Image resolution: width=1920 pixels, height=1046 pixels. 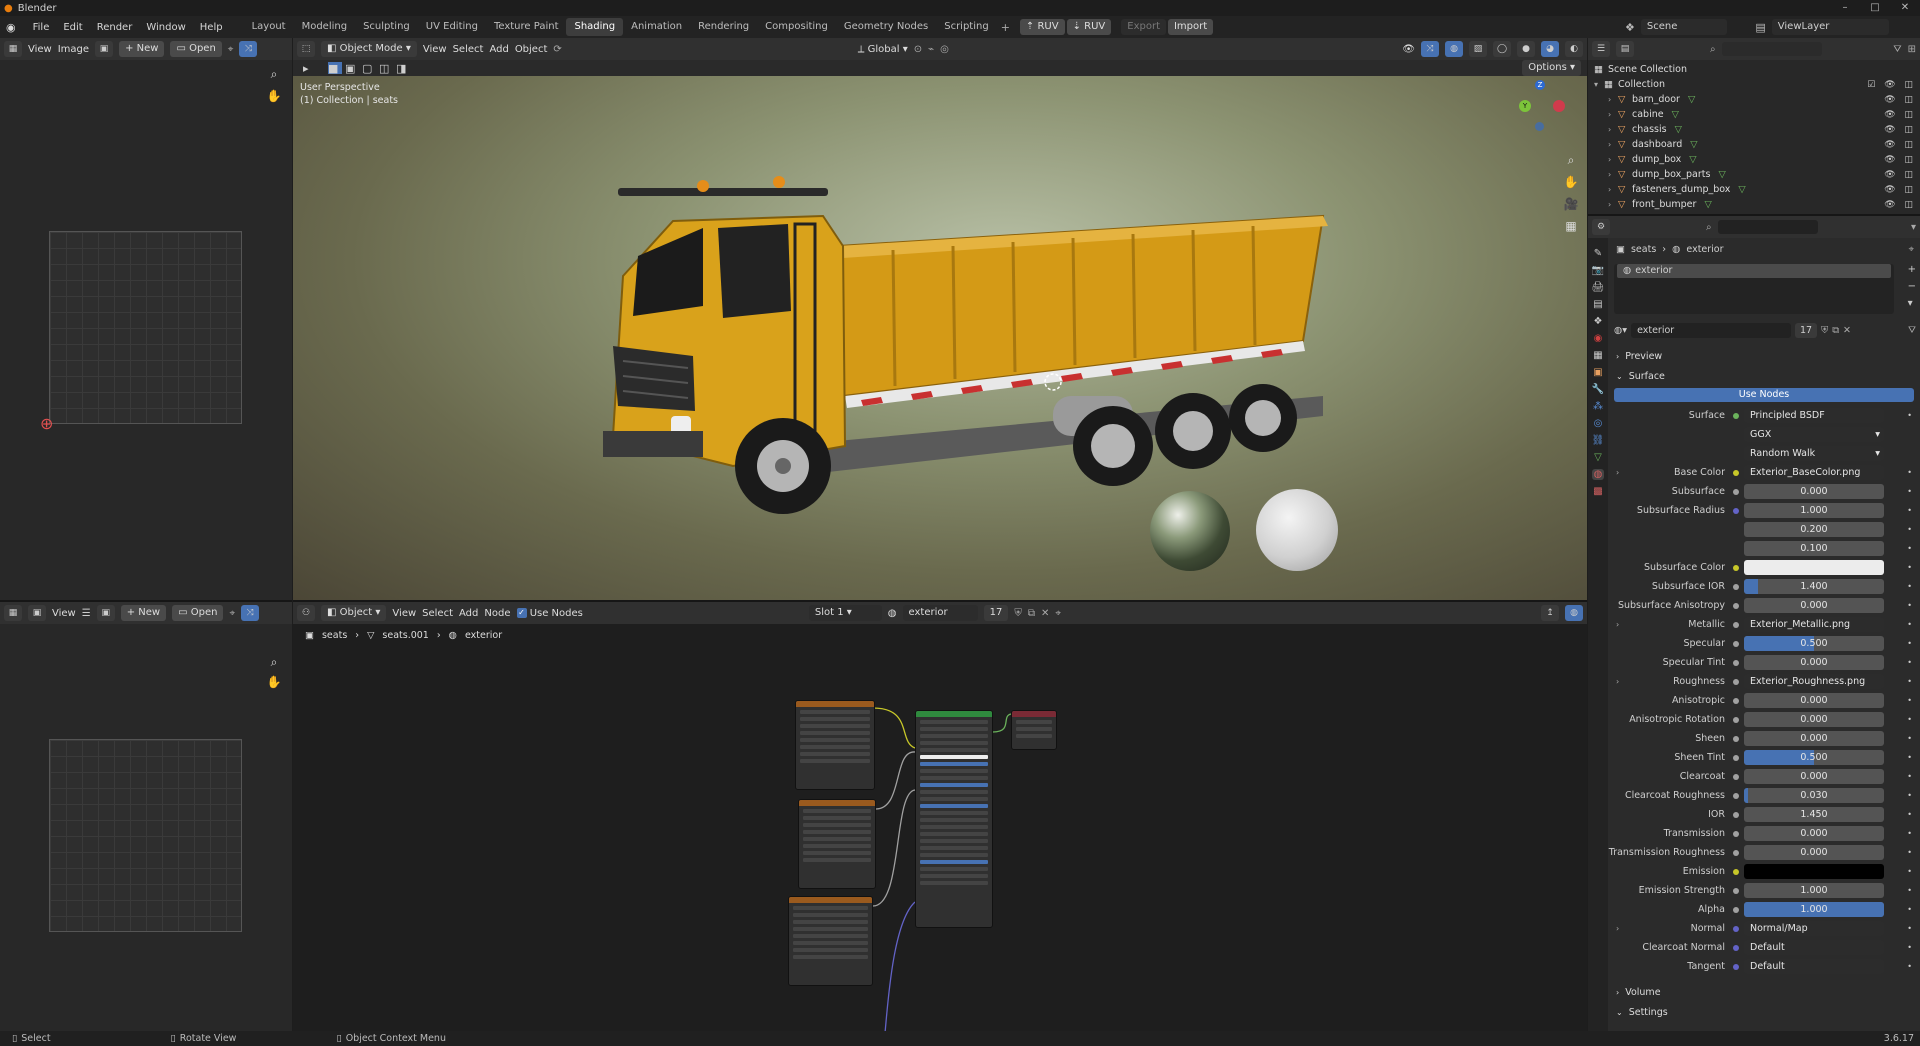 What do you see at coordinates (1190, 27) in the screenshot?
I see `import-button: Import` at bounding box center [1190, 27].